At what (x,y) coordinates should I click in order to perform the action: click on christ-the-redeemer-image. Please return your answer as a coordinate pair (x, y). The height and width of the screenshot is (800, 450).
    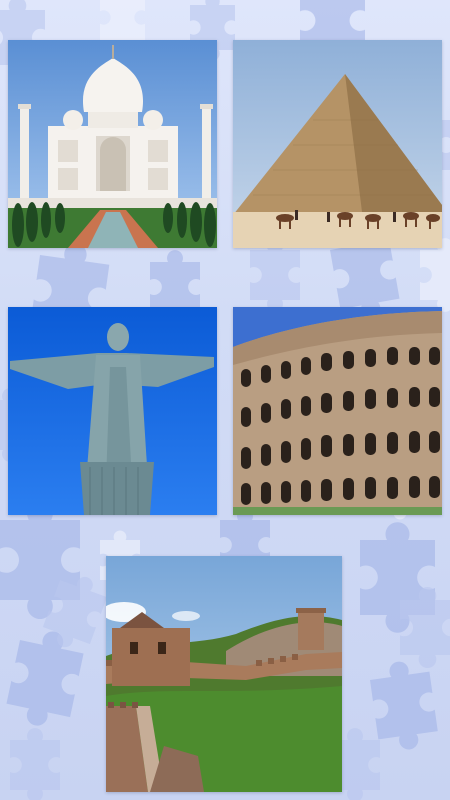
    Looking at the image, I should click on (112, 411).